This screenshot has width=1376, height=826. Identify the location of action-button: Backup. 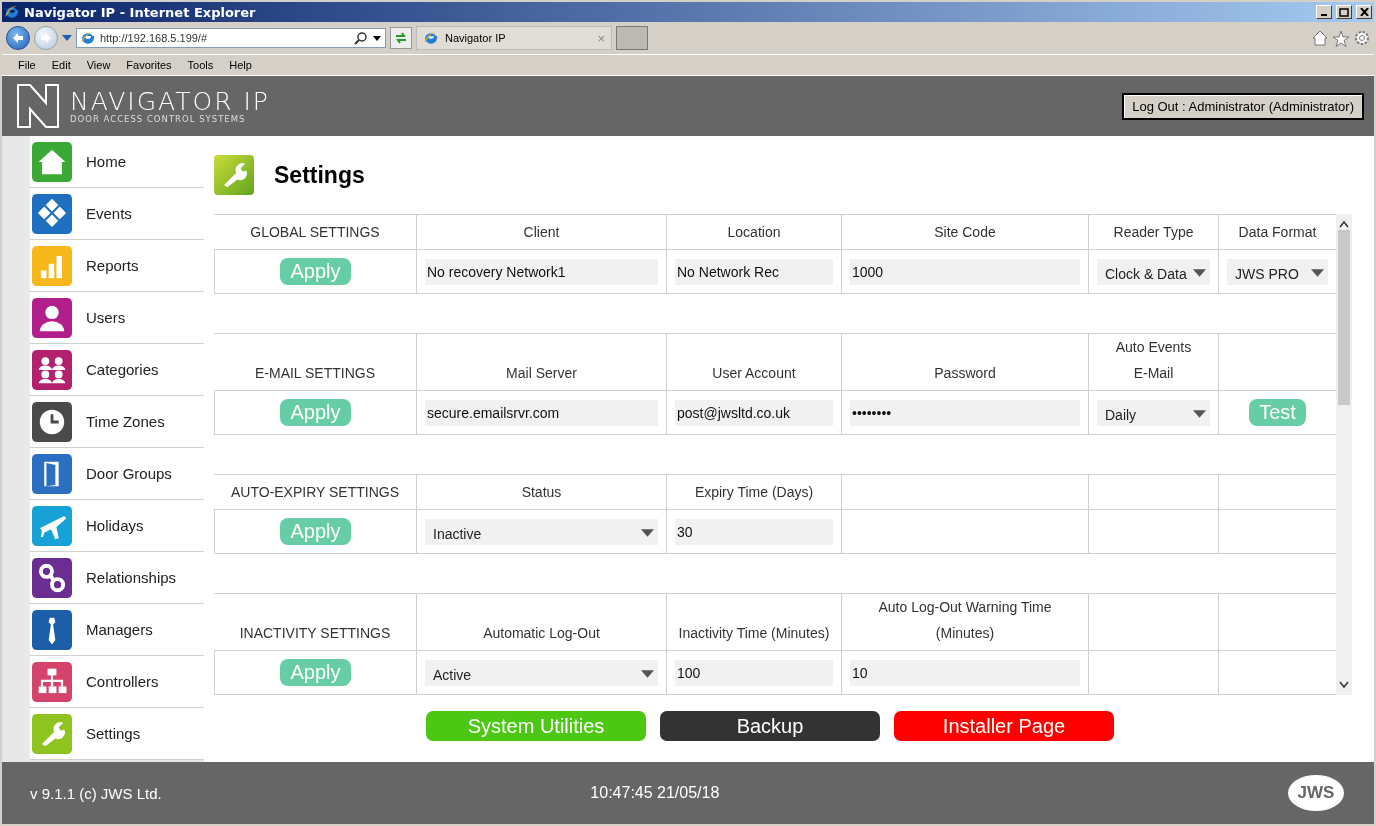
(770, 726).